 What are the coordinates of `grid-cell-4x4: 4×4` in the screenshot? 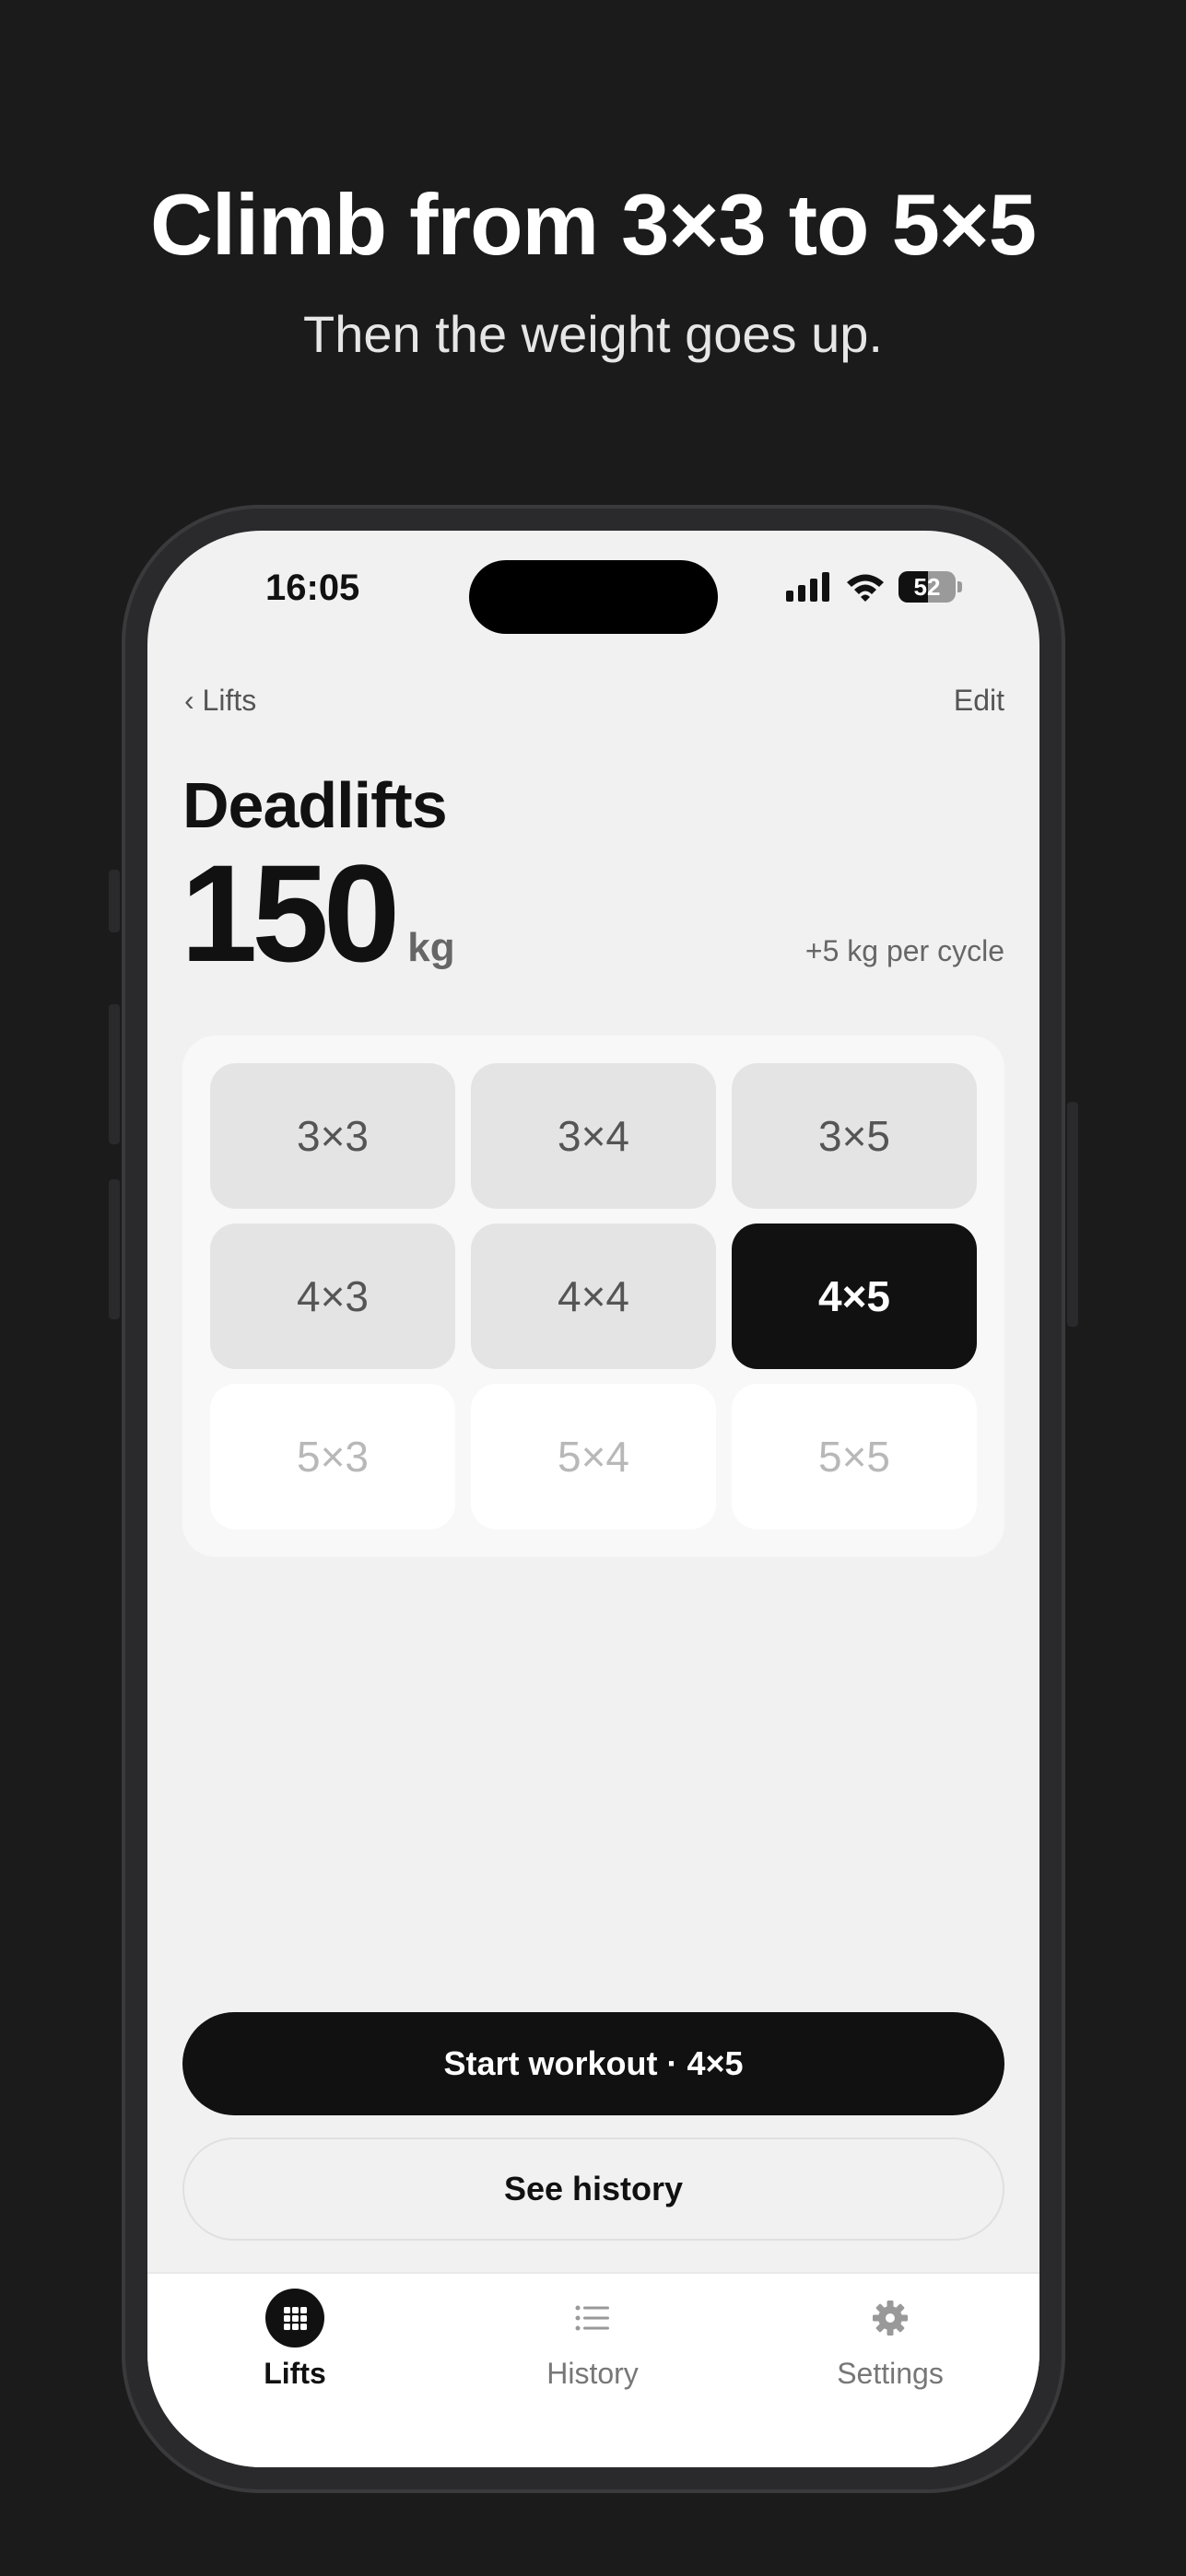 It's located at (593, 1296).